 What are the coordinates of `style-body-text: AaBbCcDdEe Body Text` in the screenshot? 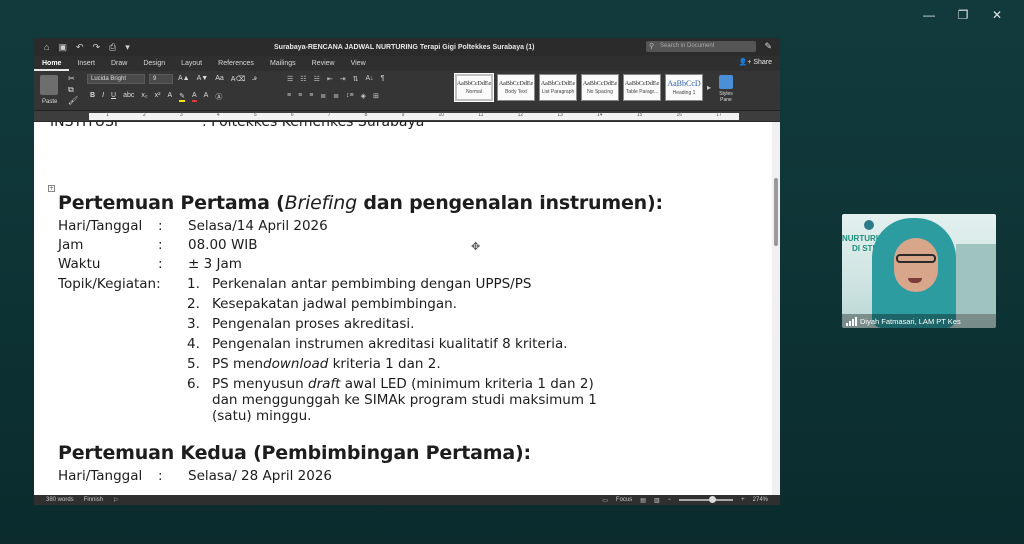 It's located at (516, 87).